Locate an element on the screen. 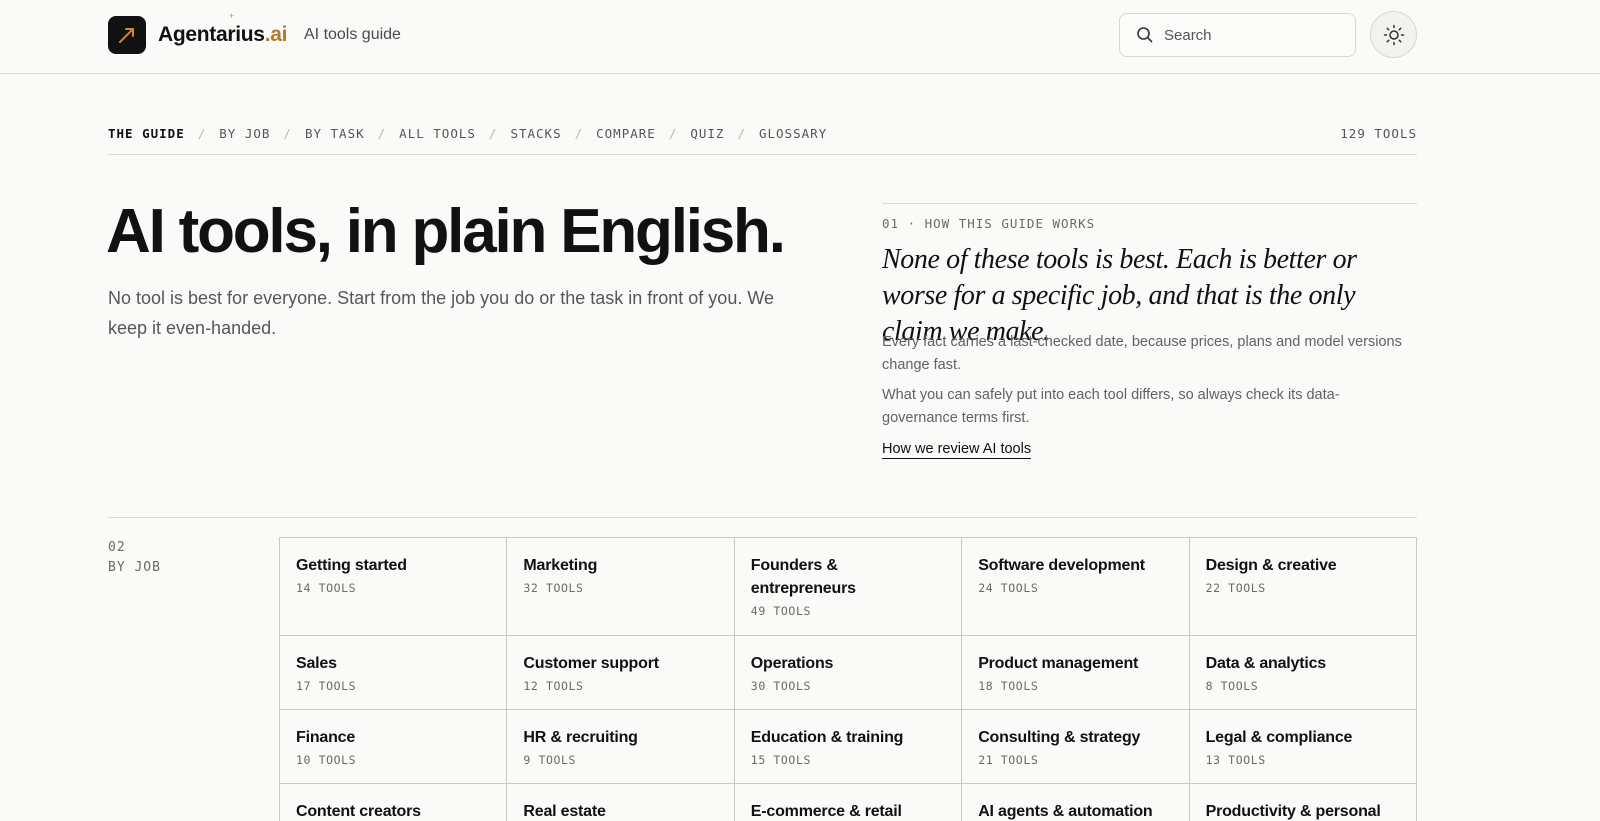 The width and height of the screenshot is (1600, 821). brand-tld: .ai is located at coordinates (276, 34).